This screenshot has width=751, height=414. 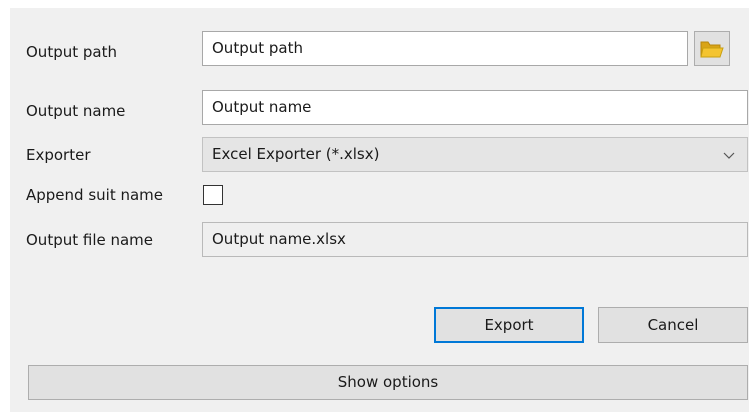 What do you see at coordinates (76, 111) in the screenshot?
I see `output-name-label: Output name` at bounding box center [76, 111].